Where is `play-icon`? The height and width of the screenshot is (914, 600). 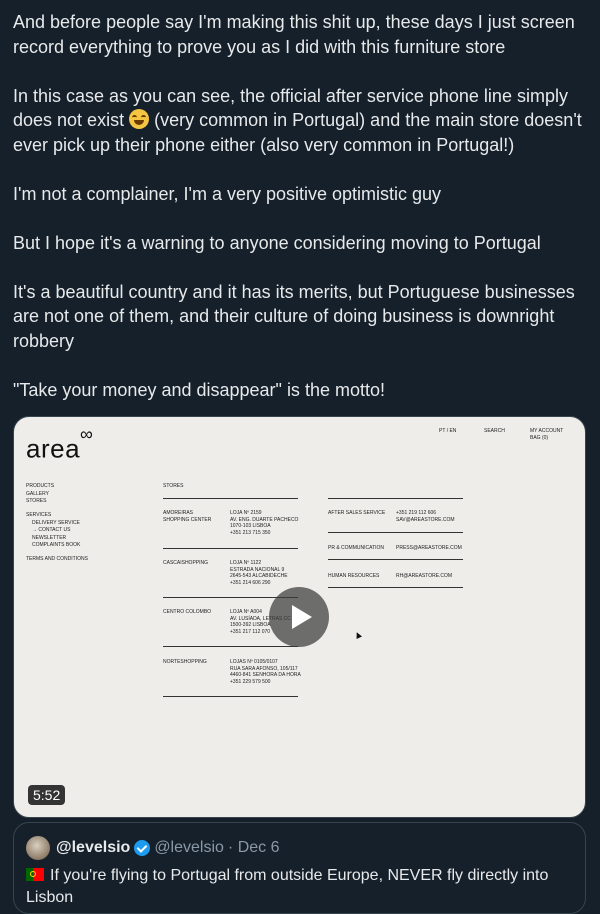 play-icon is located at coordinates (301, 617).